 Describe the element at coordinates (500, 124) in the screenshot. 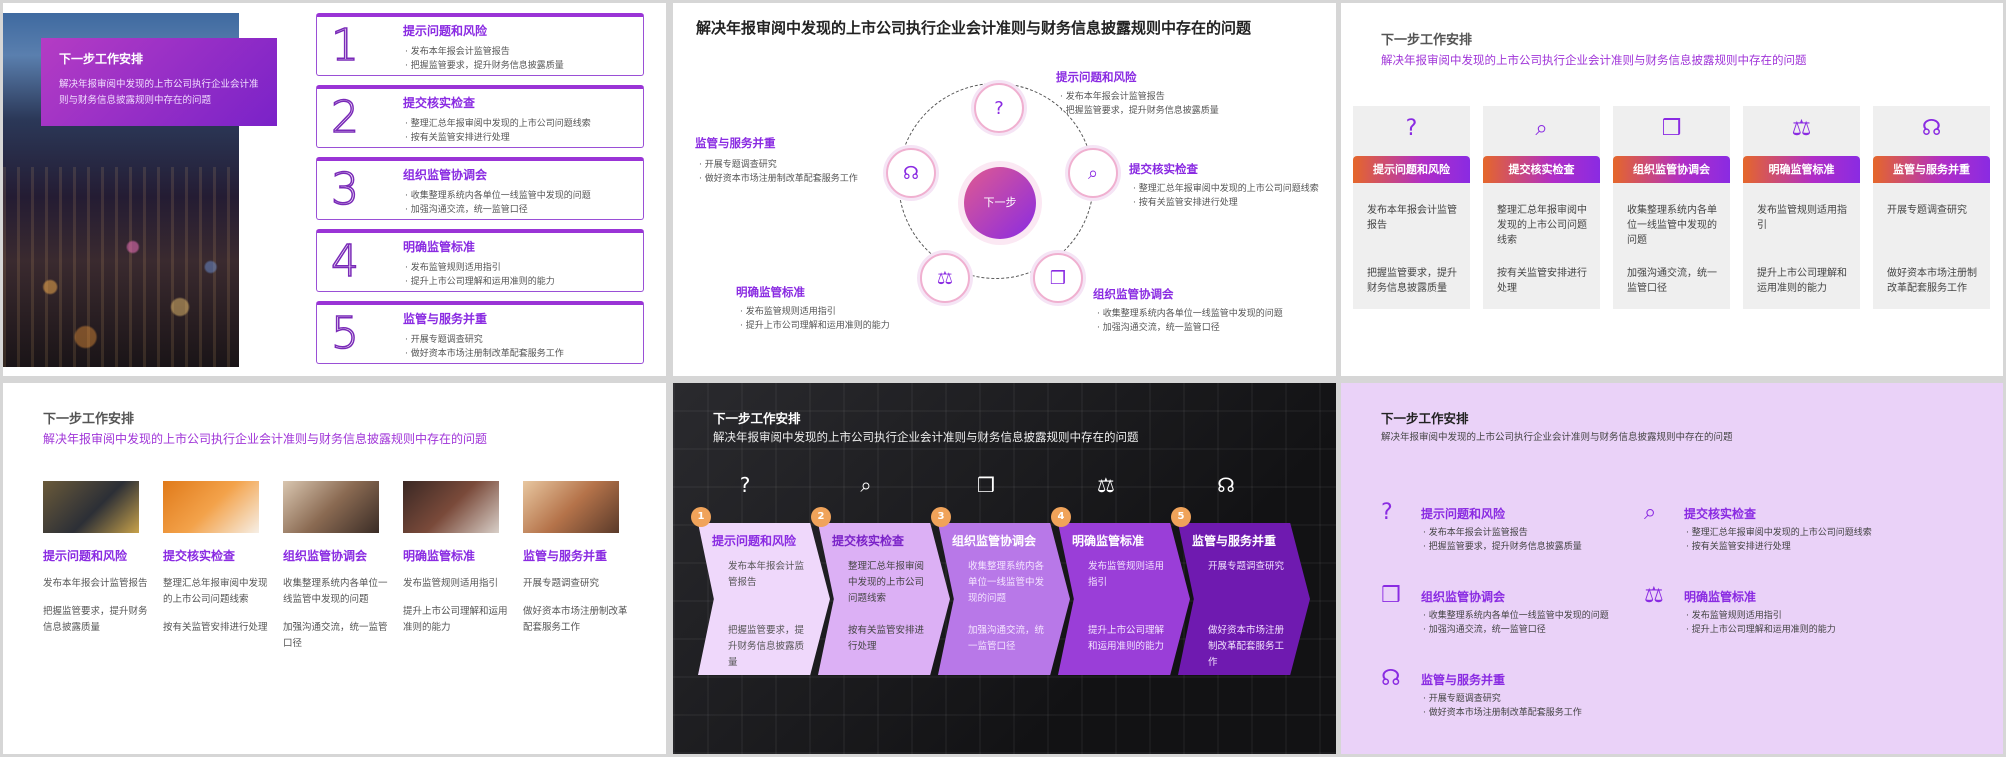

I see `item-bullet: 整理汇总年报审阅中发现的上市公司问题线索` at that location.